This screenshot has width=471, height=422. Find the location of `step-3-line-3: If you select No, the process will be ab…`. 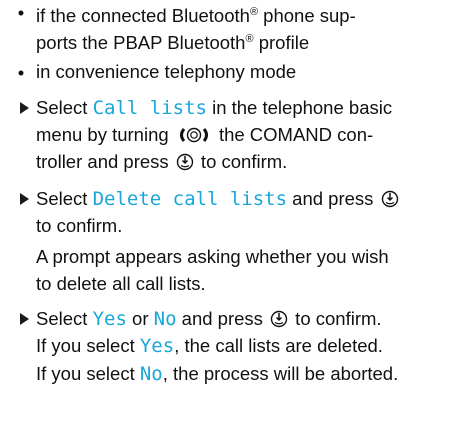

step-3-line-3: If you select No, the process will be ab… is located at coordinates (217, 374).